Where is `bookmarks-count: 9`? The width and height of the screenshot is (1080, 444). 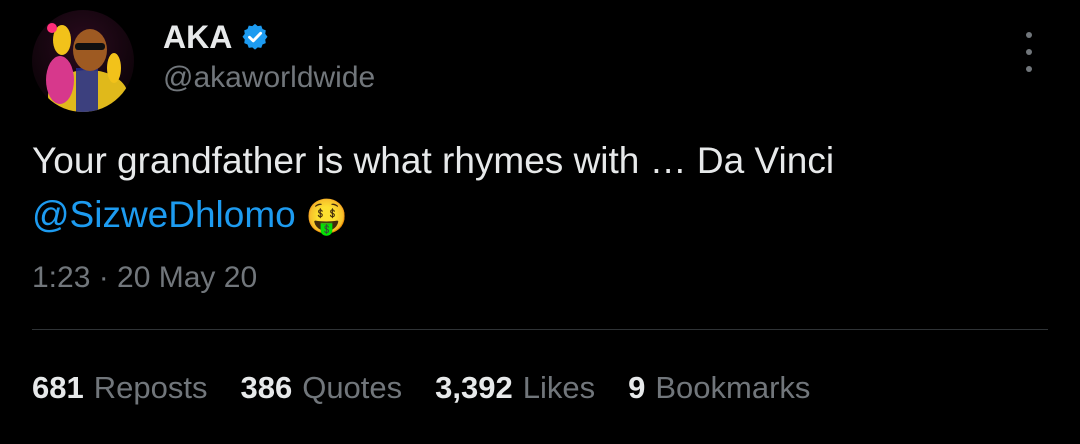
bookmarks-count: 9 is located at coordinates (637, 387).